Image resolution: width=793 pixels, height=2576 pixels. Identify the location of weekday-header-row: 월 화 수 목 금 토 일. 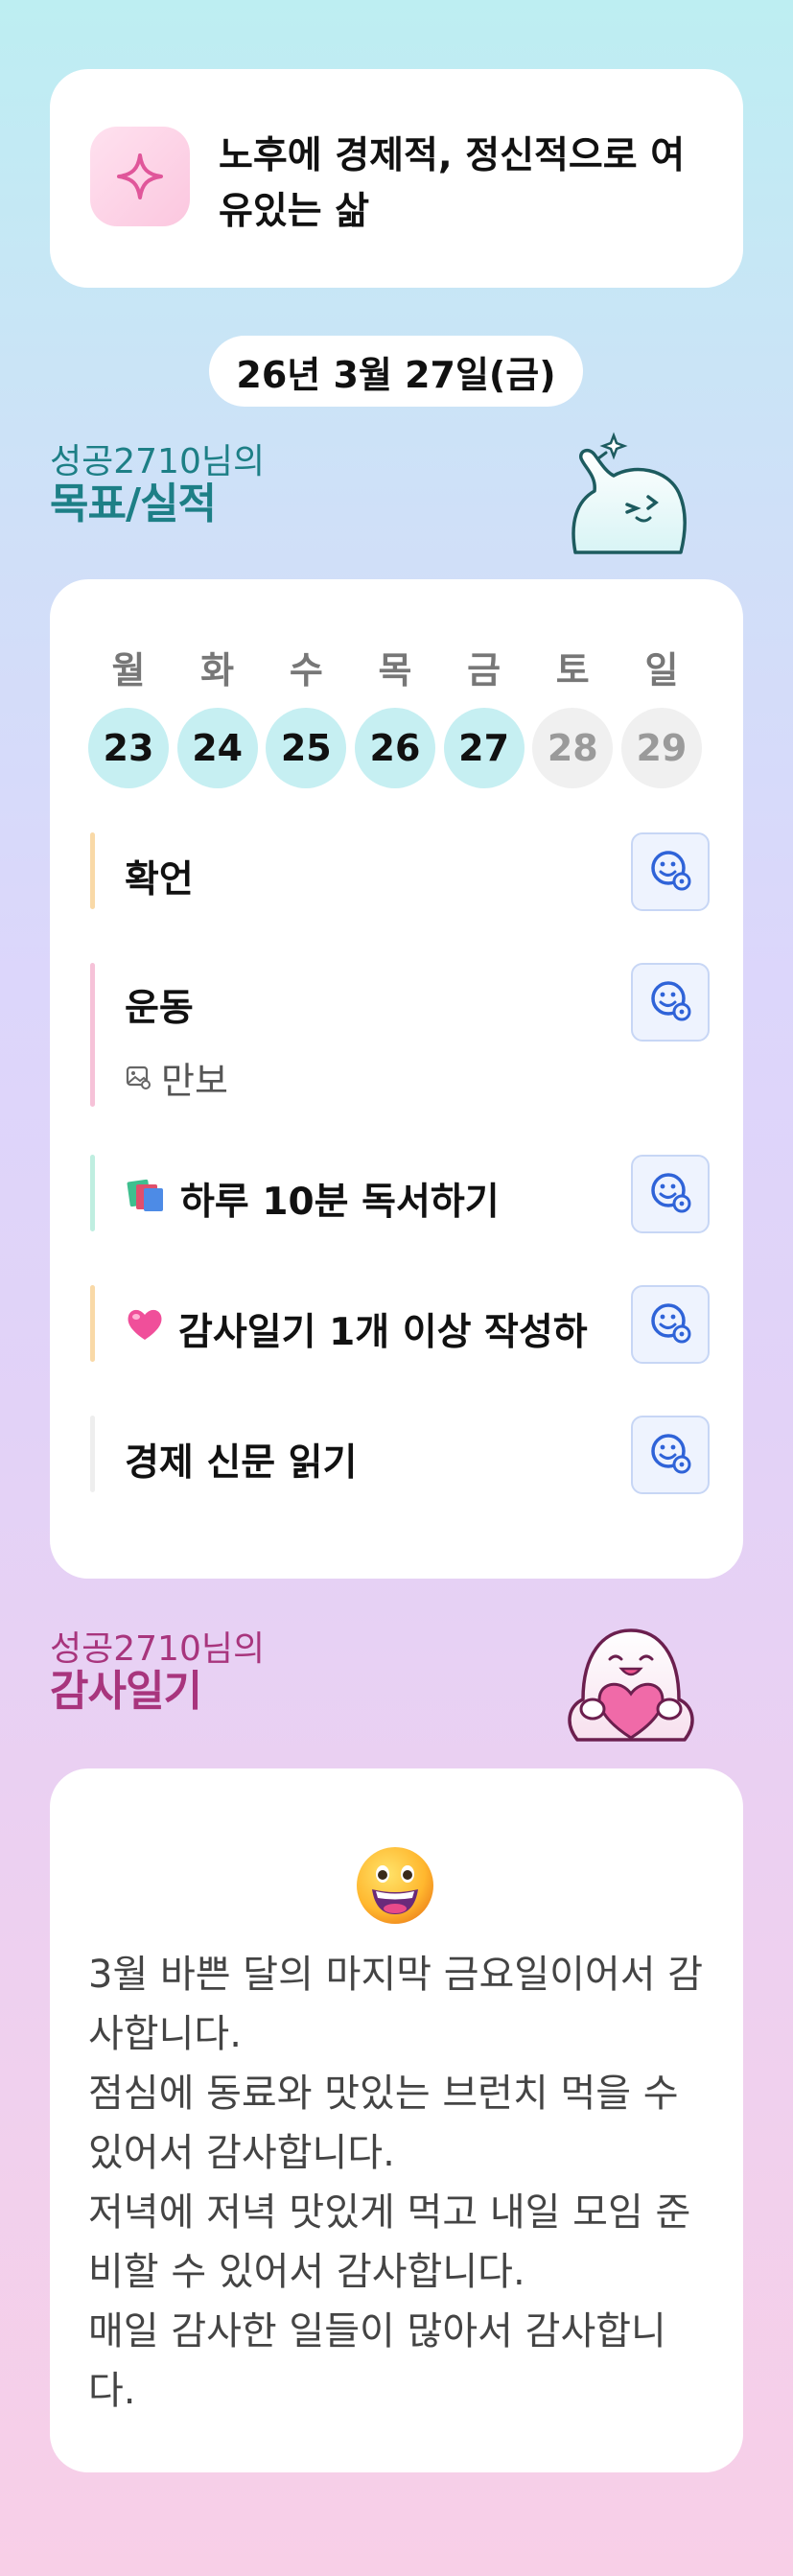
(395, 667).